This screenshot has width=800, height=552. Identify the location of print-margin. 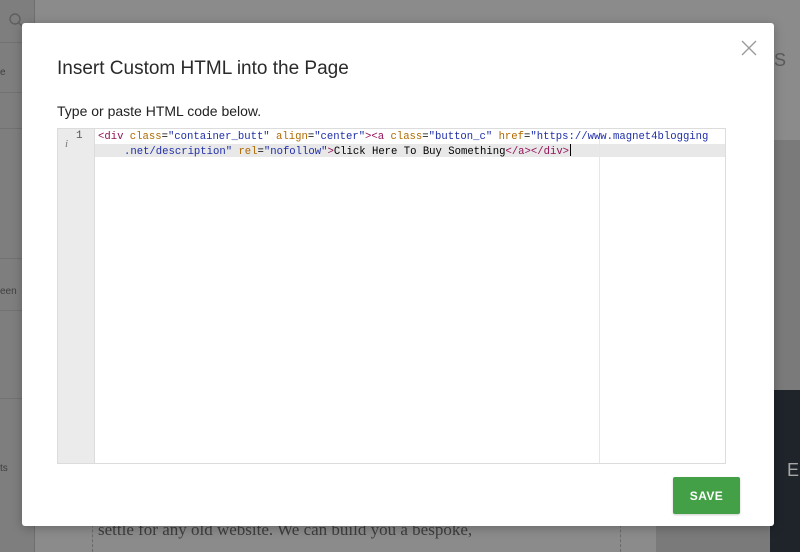
(599, 296).